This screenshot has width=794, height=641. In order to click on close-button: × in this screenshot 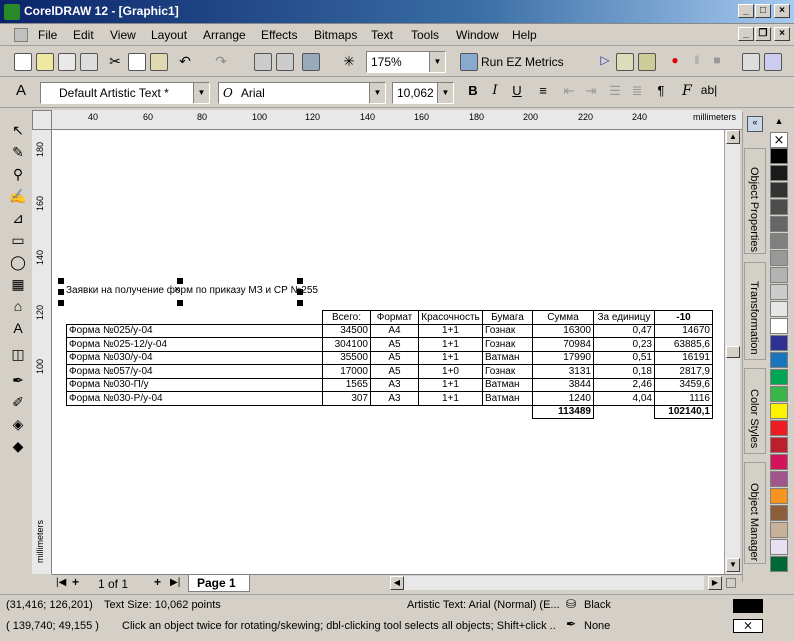, I will do `click(782, 11)`.